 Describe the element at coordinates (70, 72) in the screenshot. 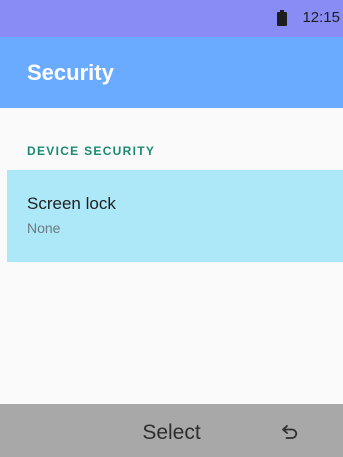

I see `page-title: Security` at that location.